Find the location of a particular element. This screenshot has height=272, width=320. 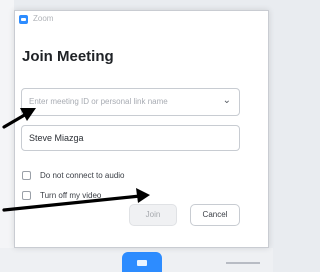

arrow-to-join-button is located at coordinates (76, 200).